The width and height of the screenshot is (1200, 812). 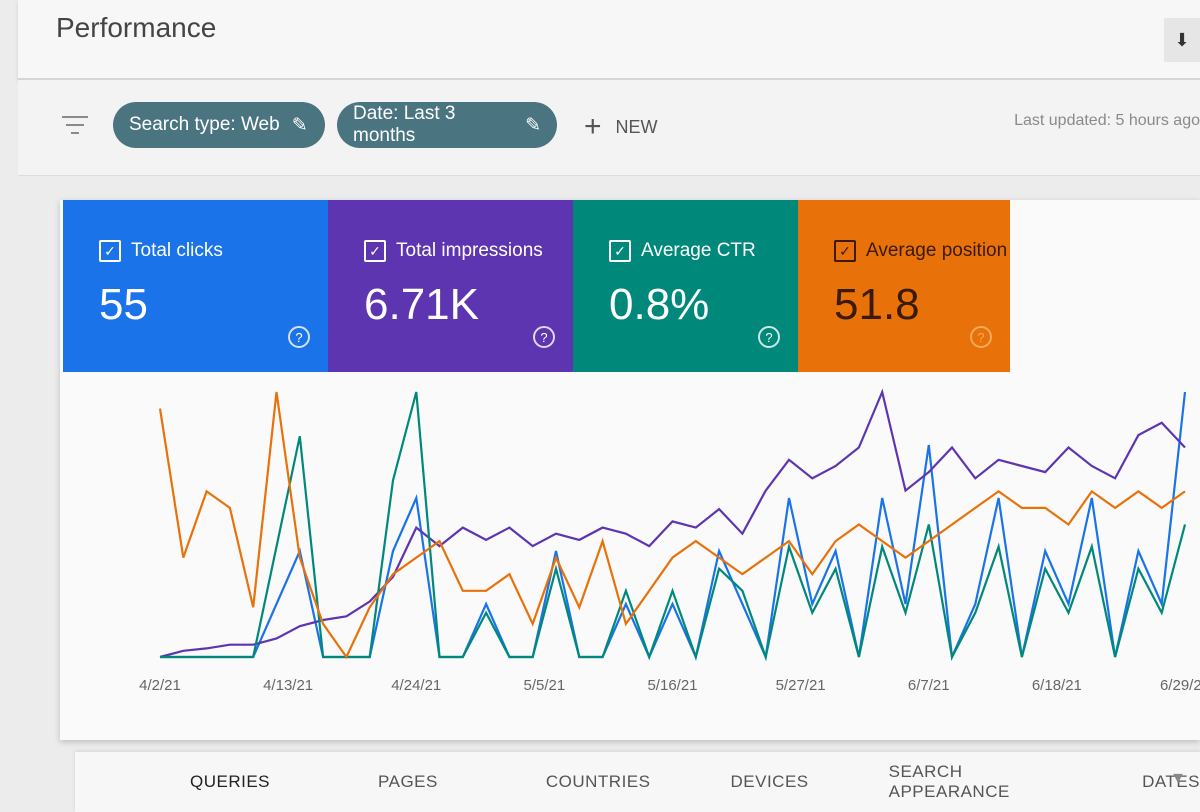 I want to click on metric-card-impressions: ✓ Total impressions 6.71K ?, so click(x=450, y=286).